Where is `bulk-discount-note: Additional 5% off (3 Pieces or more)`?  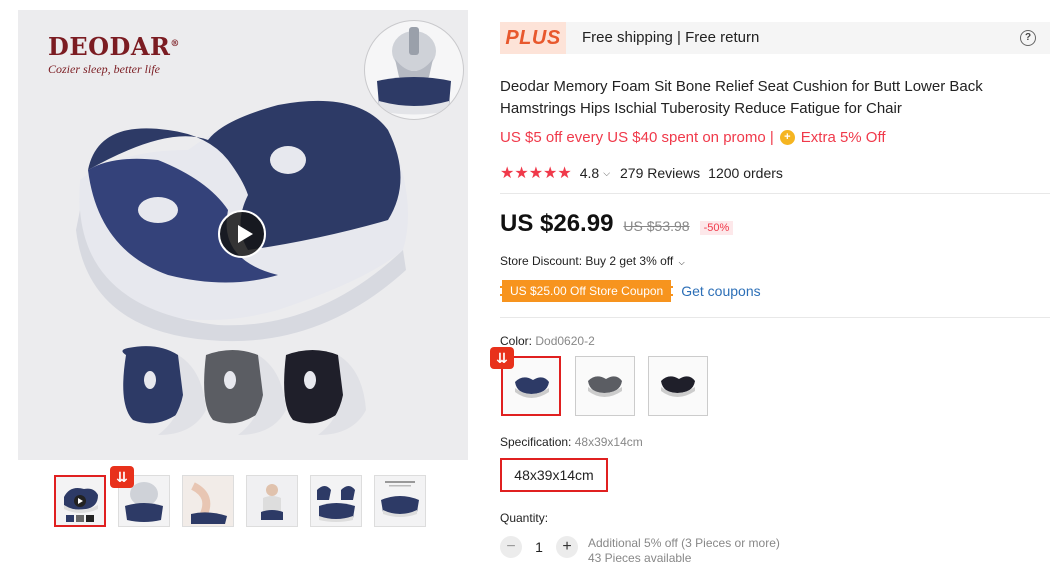 bulk-discount-note: Additional 5% off (3 Pieces or more) is located at coordinates (684, 543).